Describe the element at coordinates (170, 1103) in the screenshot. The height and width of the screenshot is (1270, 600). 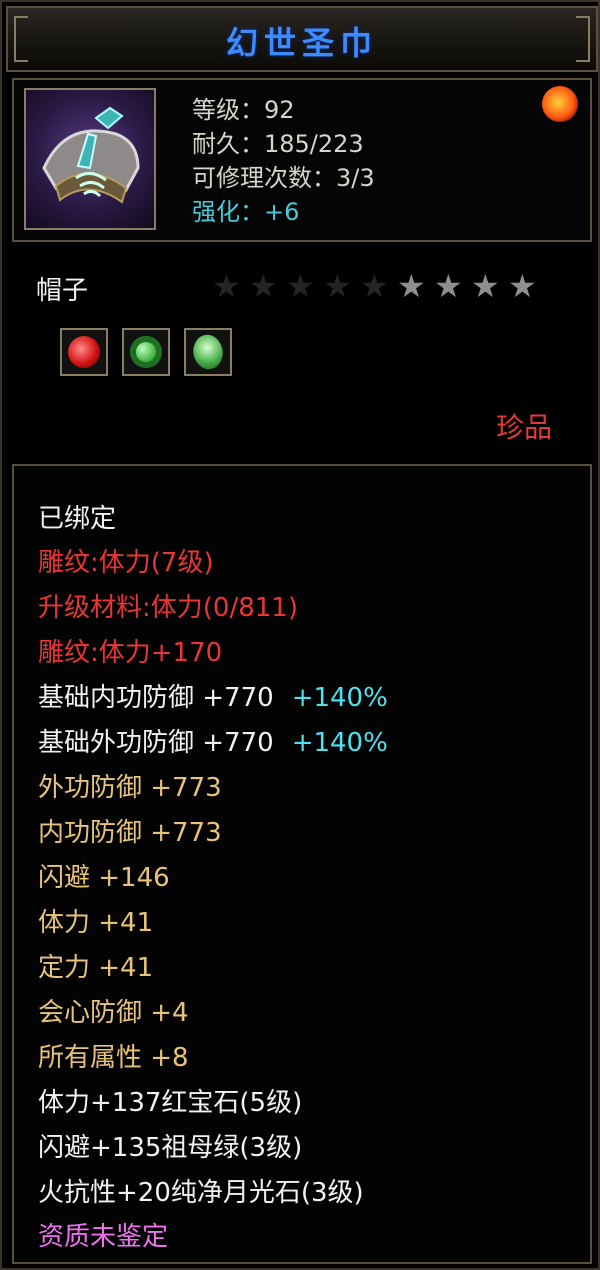
I see `gem-ruby-line: 体力+137红宝石(5级)` at that location.